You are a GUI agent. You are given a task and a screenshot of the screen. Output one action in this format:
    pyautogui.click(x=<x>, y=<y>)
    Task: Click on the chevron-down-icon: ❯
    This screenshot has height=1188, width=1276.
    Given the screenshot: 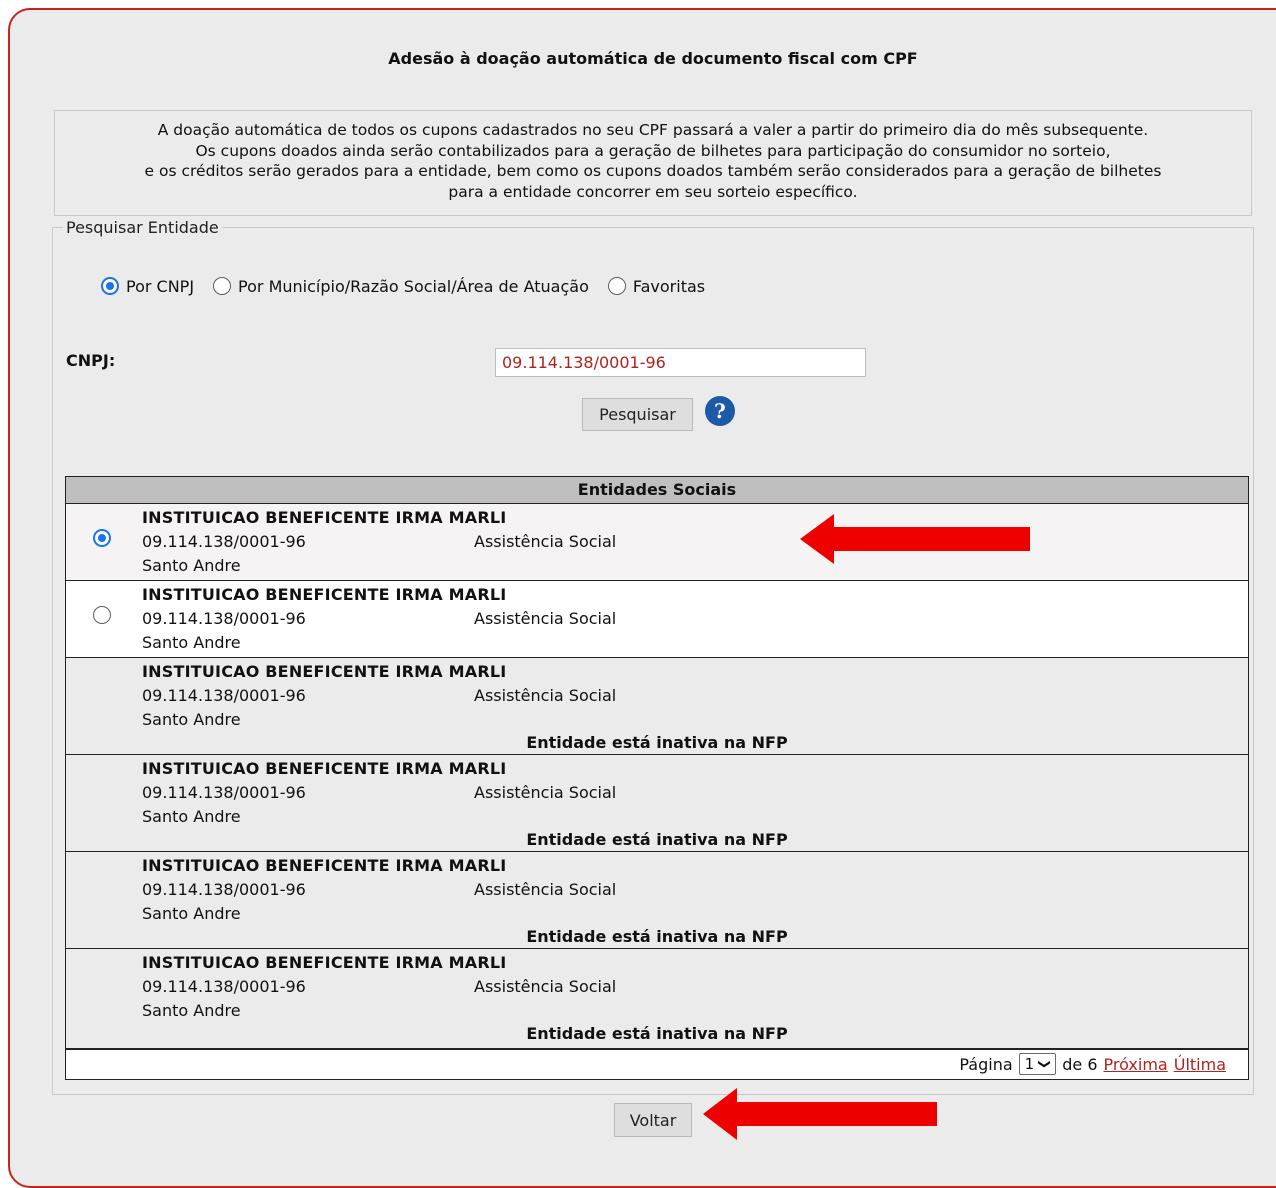 What is the action you would take?
    pyautogui.click(x=1045, y=1064)
    